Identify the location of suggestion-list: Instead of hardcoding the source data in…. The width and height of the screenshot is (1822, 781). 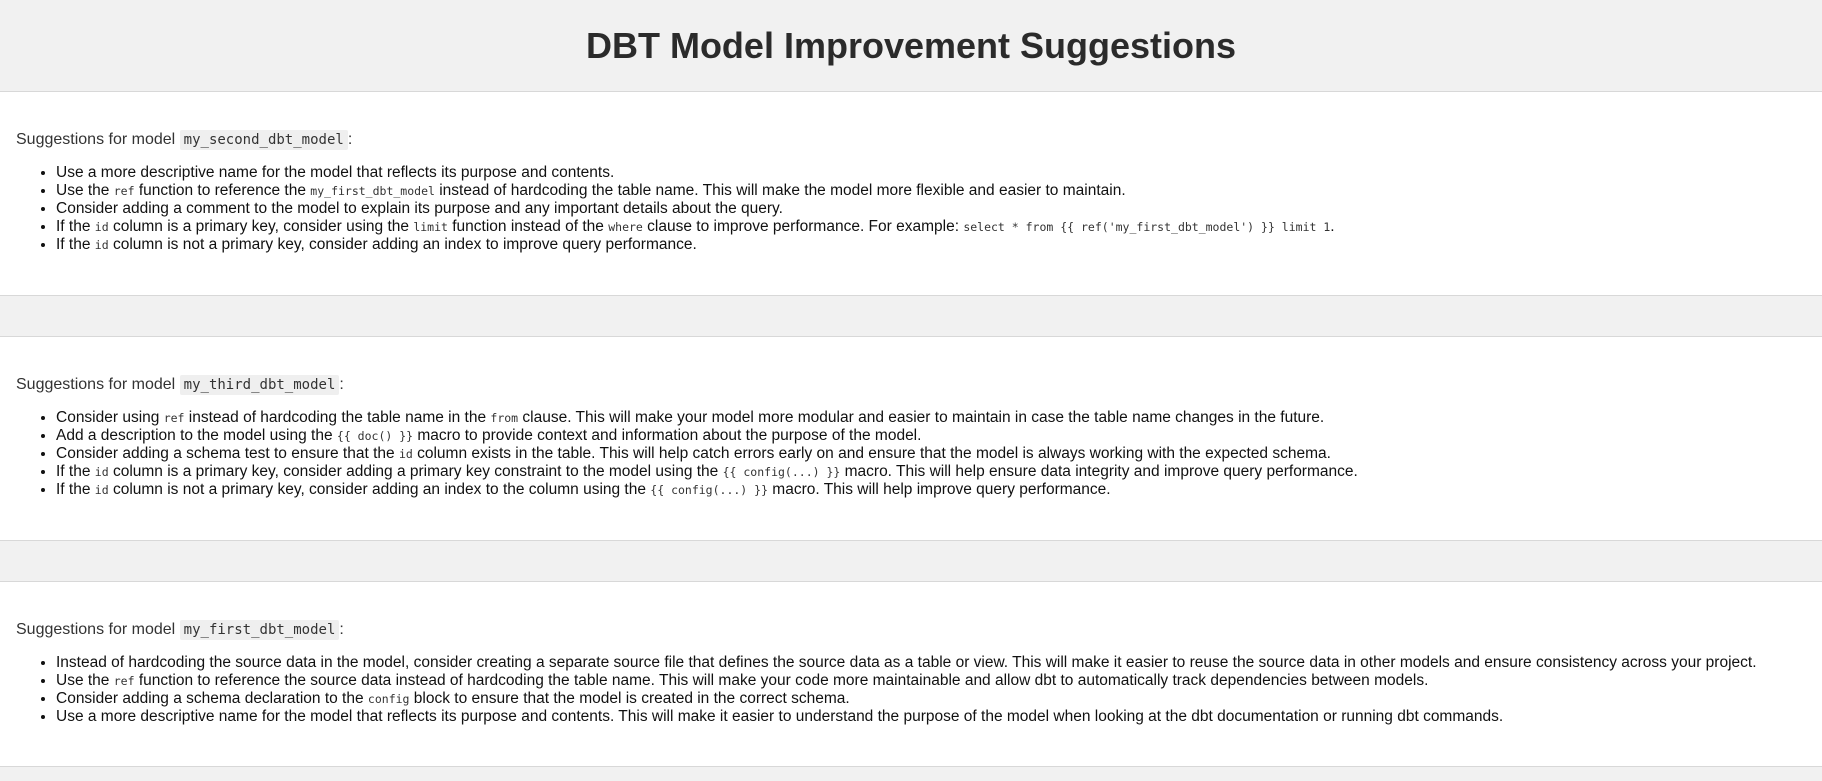
(911, 690).